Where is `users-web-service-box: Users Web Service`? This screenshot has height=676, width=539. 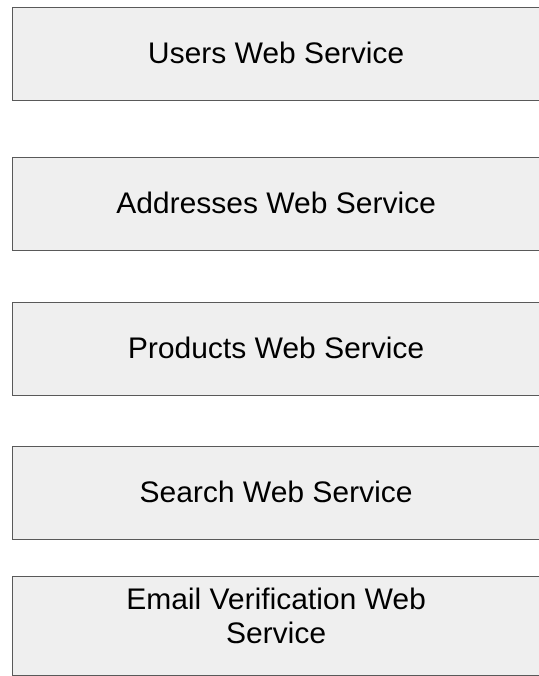 users-web-service-box: Users Web Service is located at coordinates (275, 54).